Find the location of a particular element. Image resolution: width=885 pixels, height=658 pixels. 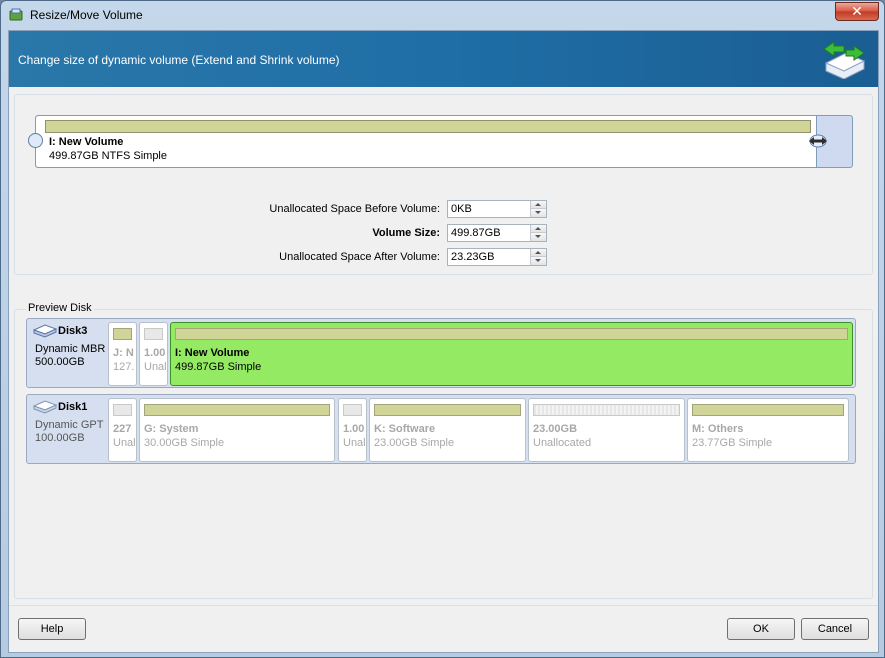

disk-size: 100.00GB is located at coordinates (60, 438).